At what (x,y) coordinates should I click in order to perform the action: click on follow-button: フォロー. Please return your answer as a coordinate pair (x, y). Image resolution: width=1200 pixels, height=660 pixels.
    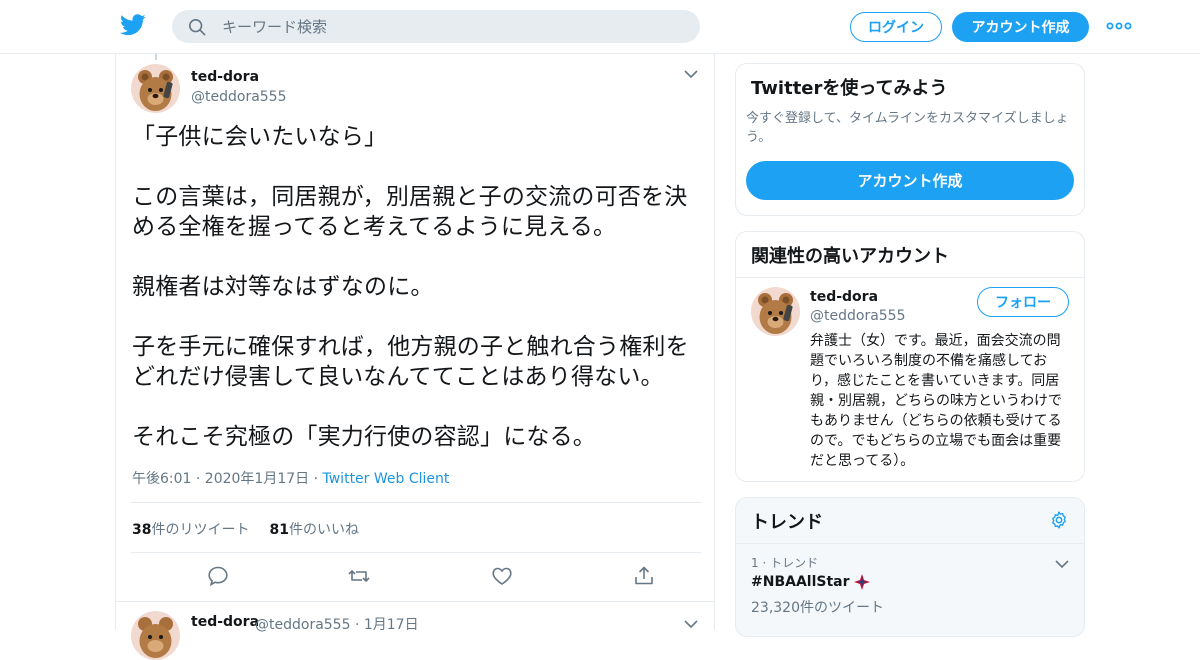
    Looking at the image, I should click on (1023, 302).